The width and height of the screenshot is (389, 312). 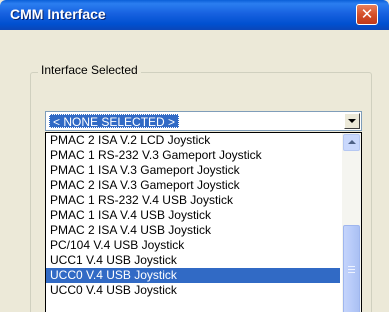 I want to click on scroll-thumb, so click(x=351, y=268).